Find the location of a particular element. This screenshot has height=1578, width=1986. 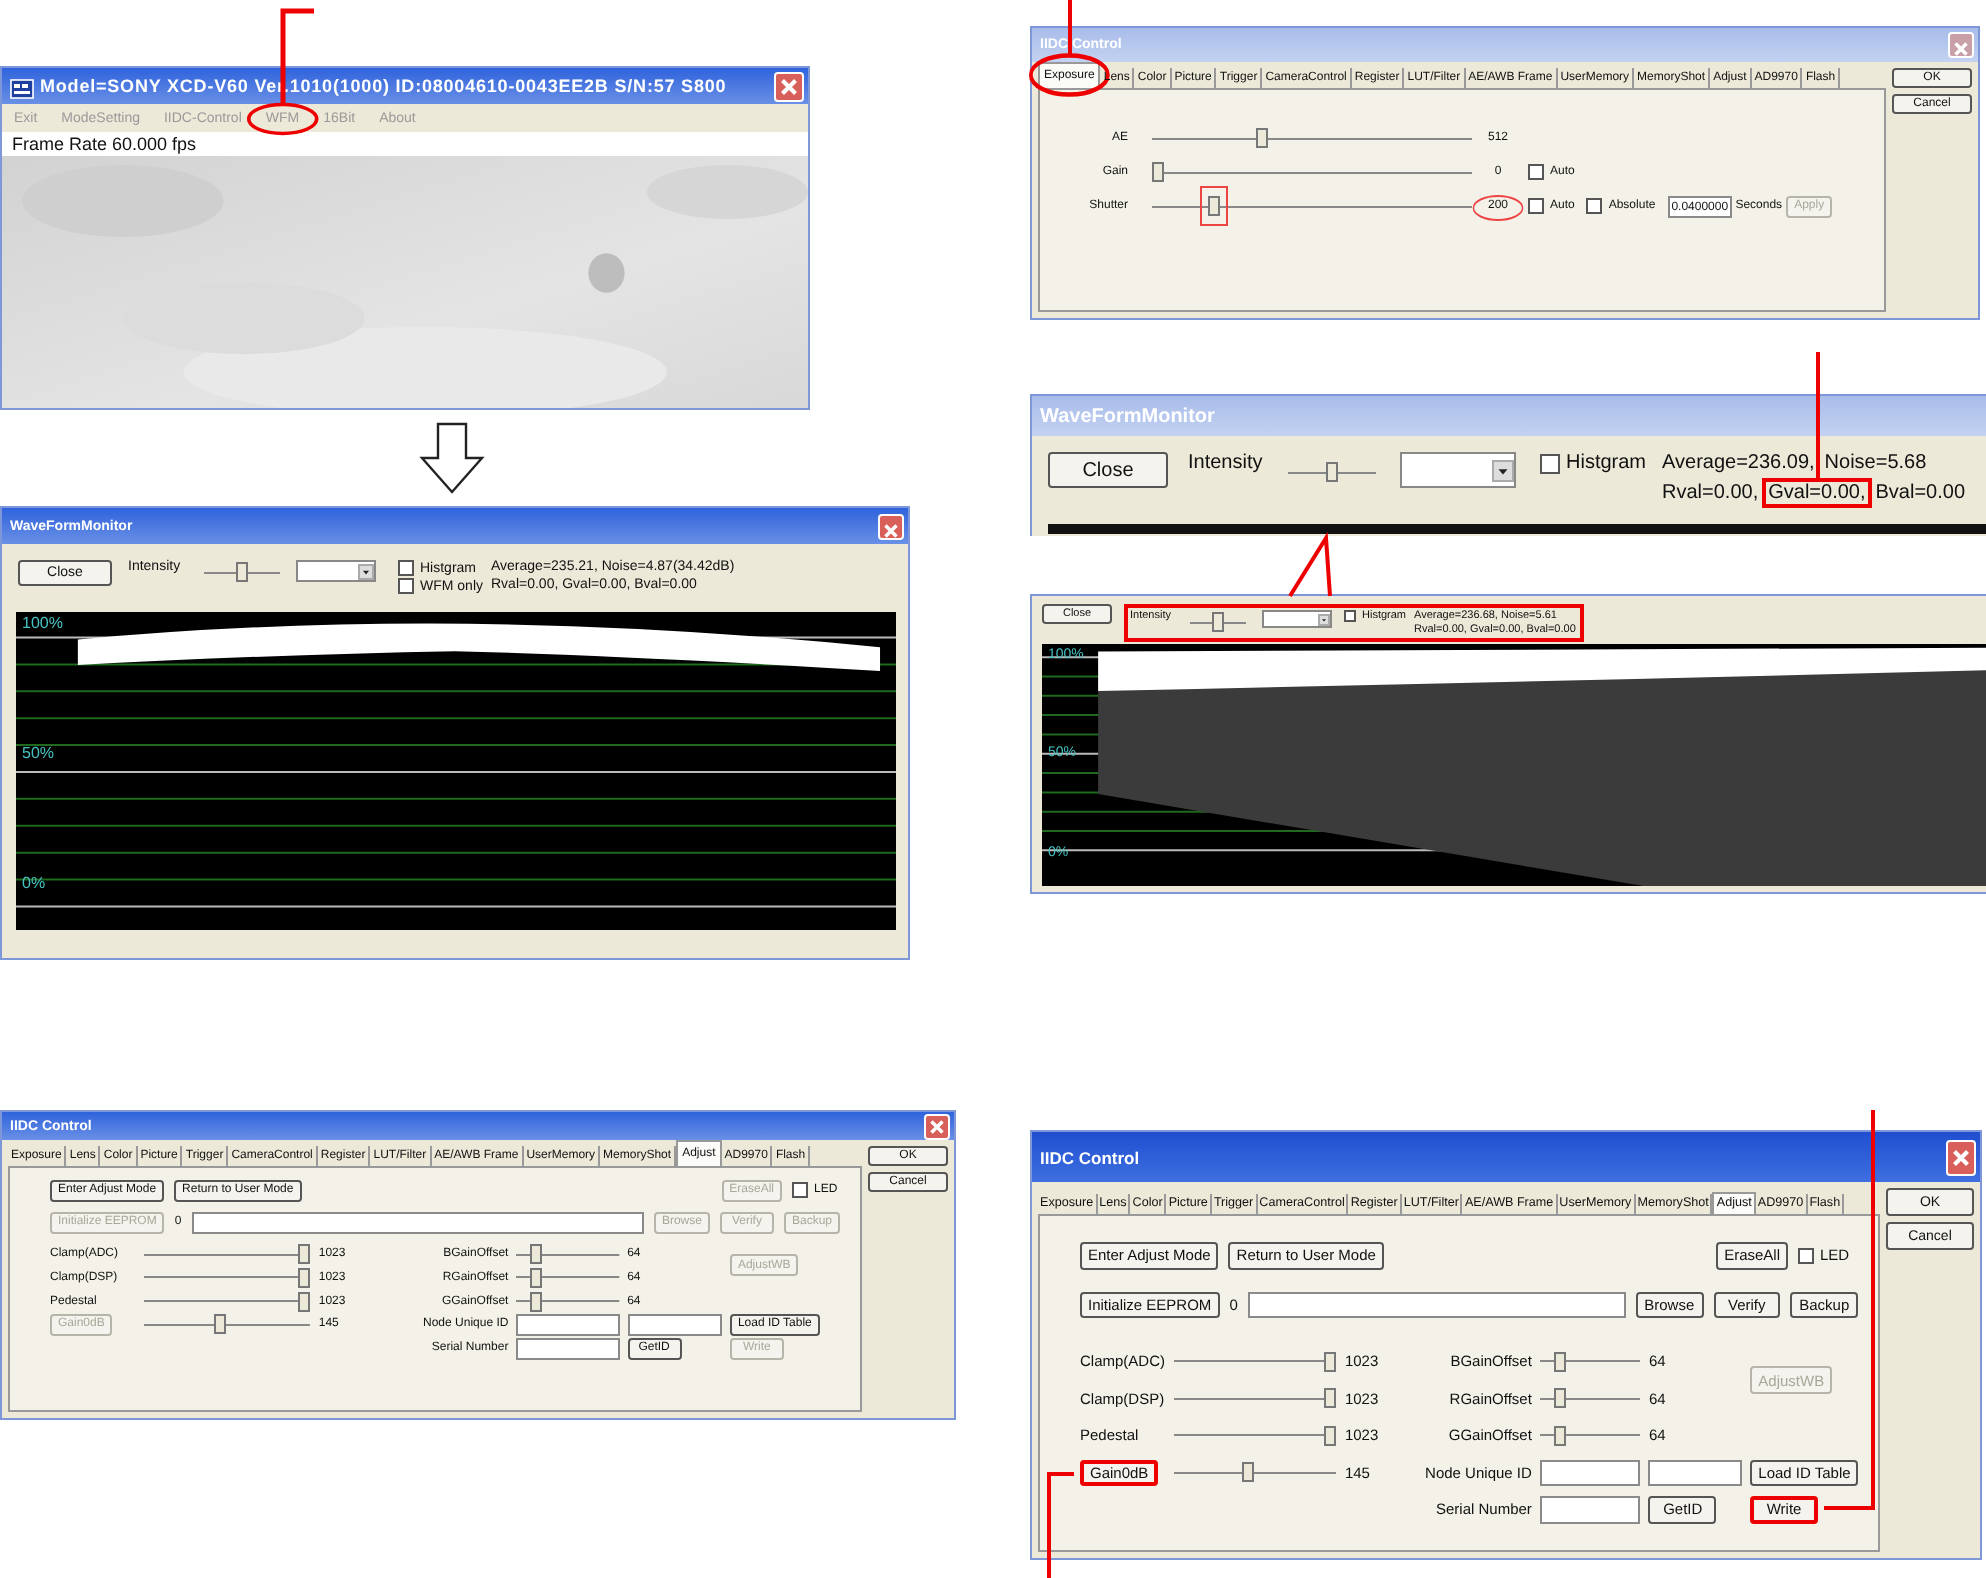

statistics-text: Rval=0.00, is located at coordinates (1710, 493).